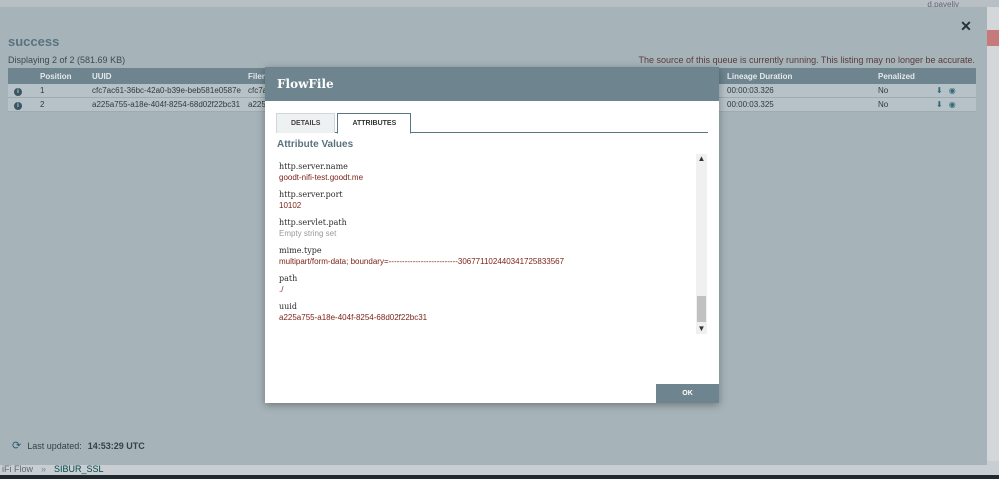 The width and height of the screenshot is (999, 479). I want to click on row-uuid: cfc7ac61-36bc-42a0-b39e-beb581e0587e, so click(167, 90).